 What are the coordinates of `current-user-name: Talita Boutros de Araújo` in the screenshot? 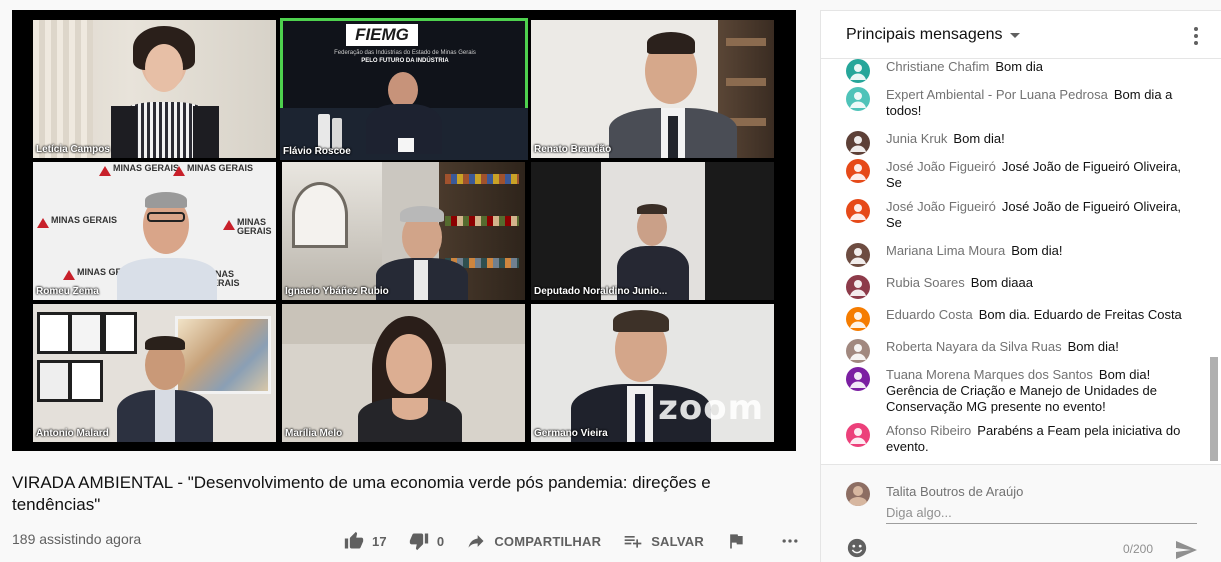 It's located at (955, 491).